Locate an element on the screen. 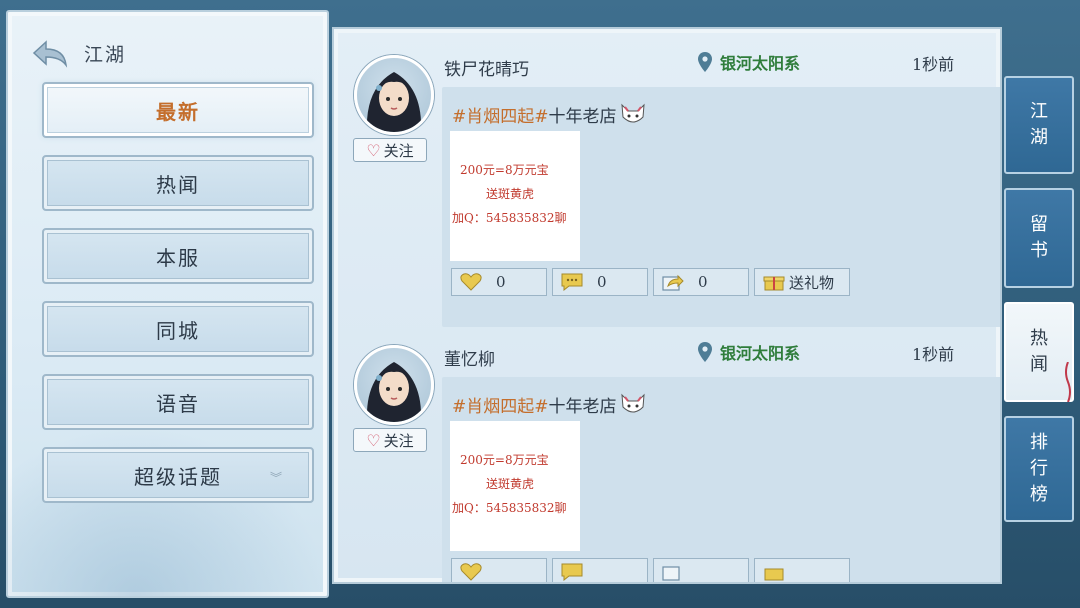  menu-item-this-server: 本服 is located at coordinates (178, 256).